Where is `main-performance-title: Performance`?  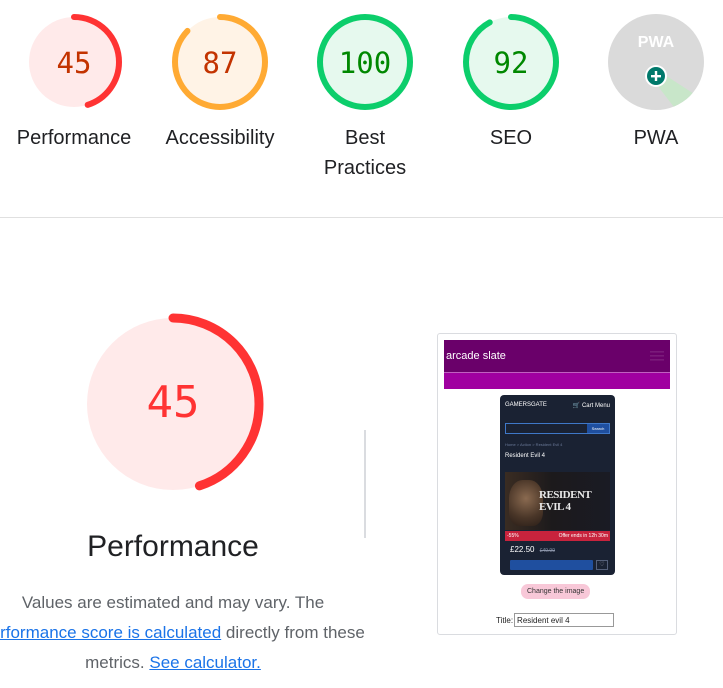
main-performance-title: Performance is located at coordinates (173, 546).